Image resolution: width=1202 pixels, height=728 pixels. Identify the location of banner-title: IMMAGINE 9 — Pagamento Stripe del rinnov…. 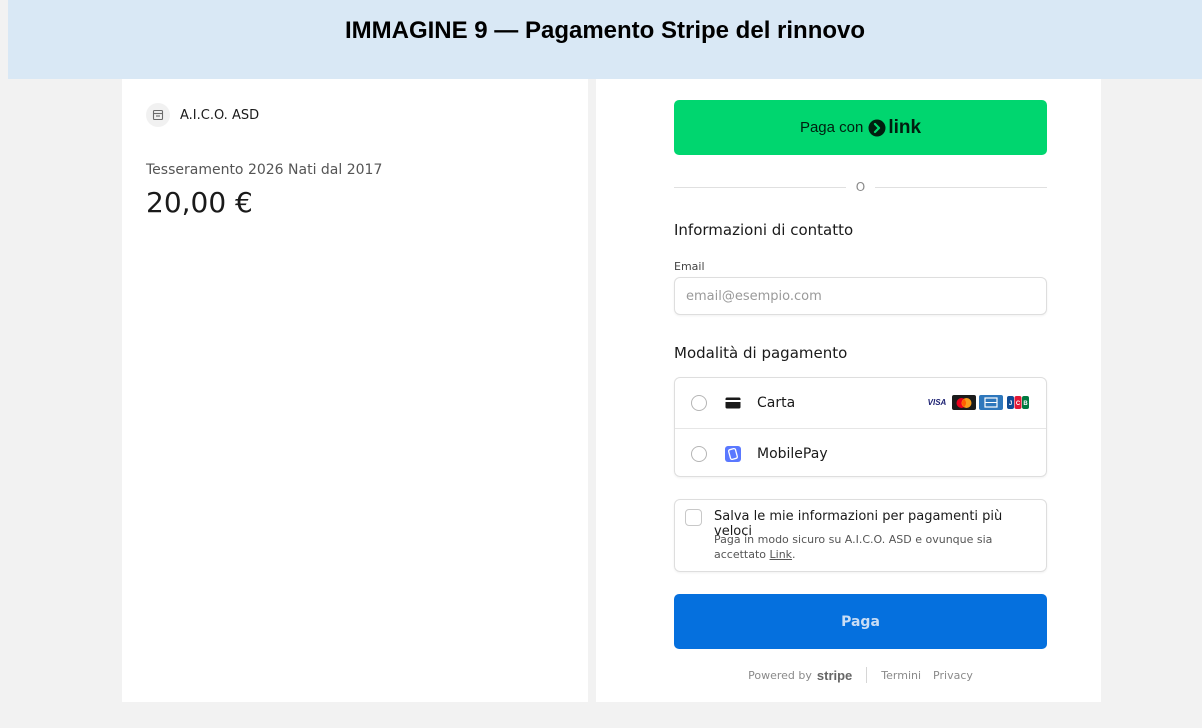
(605, 30).